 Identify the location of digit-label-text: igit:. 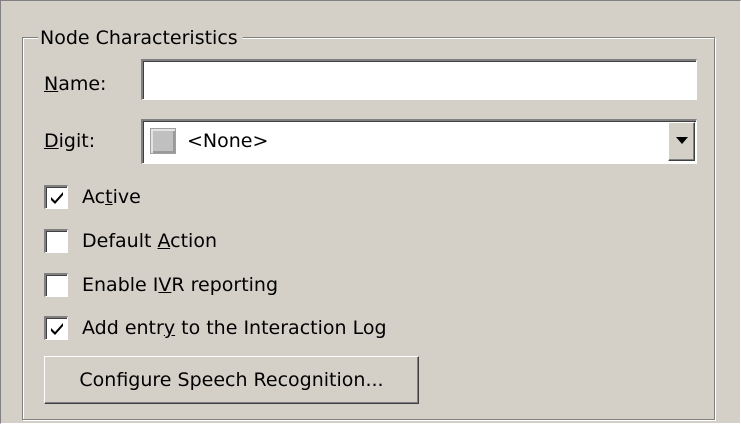
(77, 141).